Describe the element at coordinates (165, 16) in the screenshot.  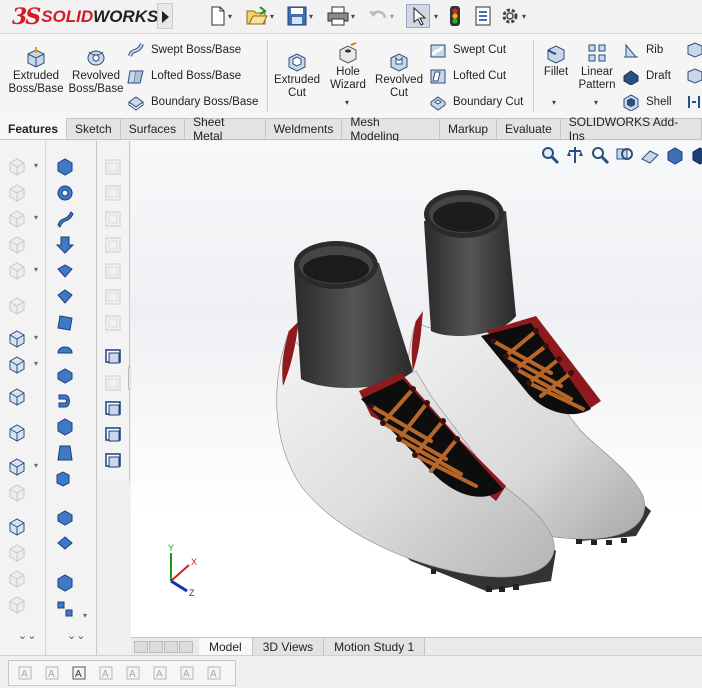
I see `menu-expand-arrow` at that location.